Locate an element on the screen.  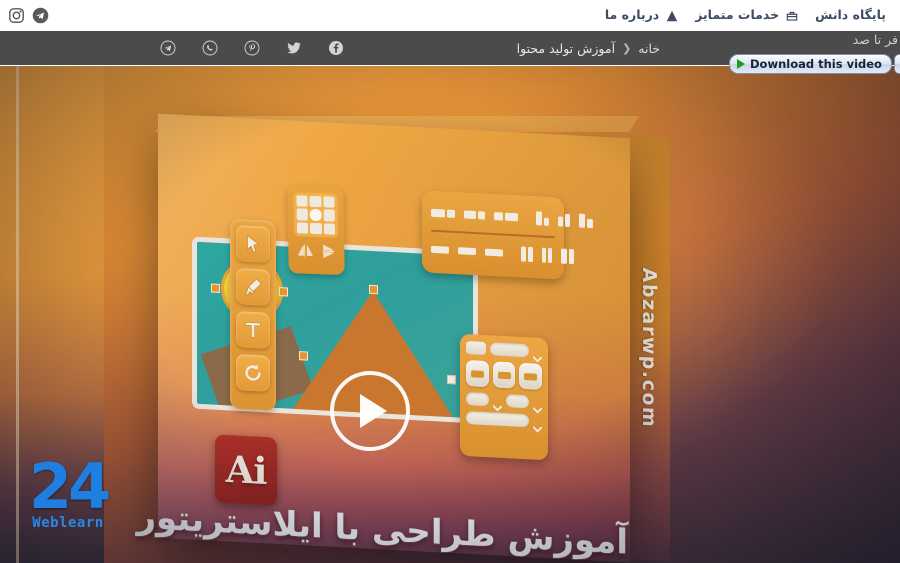
properties-panel is located at coordinates (504, 397).